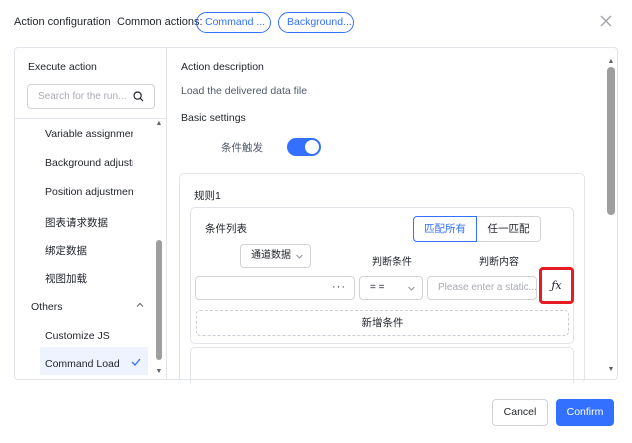  Describe the element at coordinates (382, 365) in the screenshot. I see `next-condition-card` at that location.